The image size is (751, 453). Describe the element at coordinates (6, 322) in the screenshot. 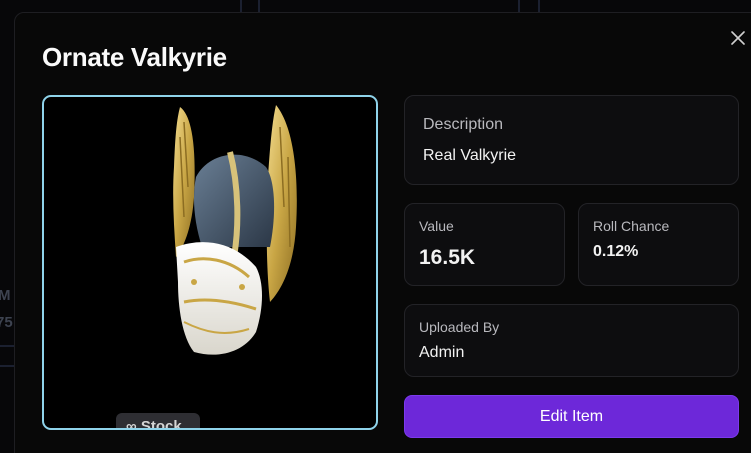

I see `background-text: 75` at that location.